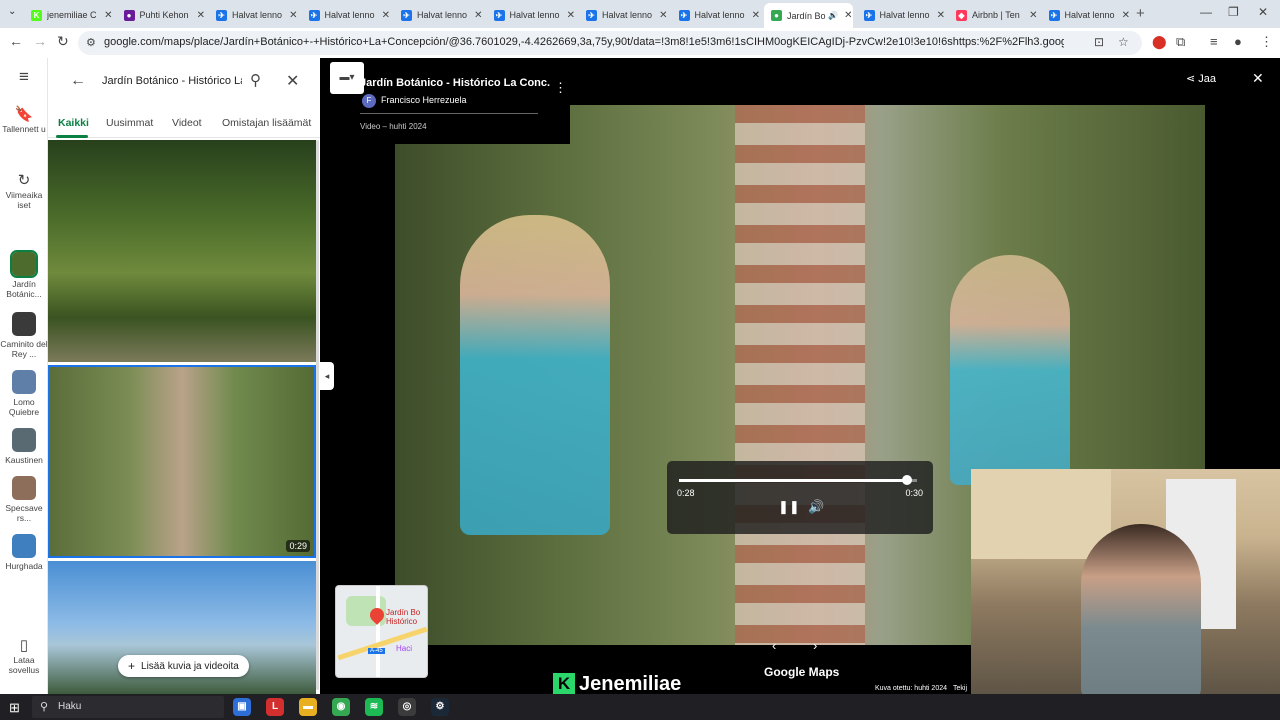 The height and width of the screenshot is (720, 1280). What do you see at coordinates (374, 707) in the screenshot?
I see `spotify-icon: ≋` at bounding box center [374, 707].